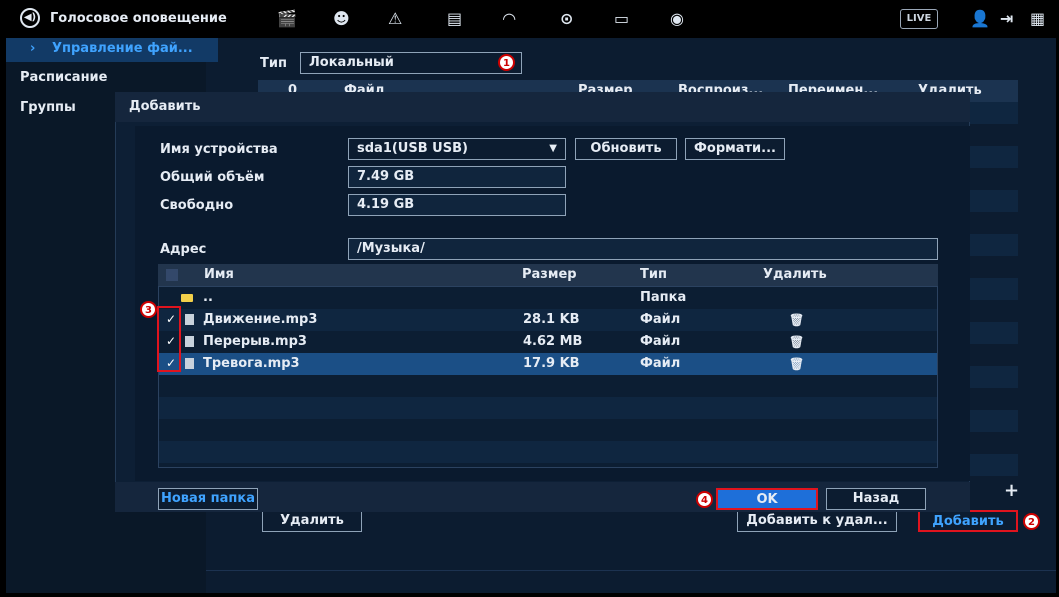 The image size is (1059, 597). Describe the element at coordinates (1011, 490) in the screenshot. I see `add-plus-icon: +` at that location.